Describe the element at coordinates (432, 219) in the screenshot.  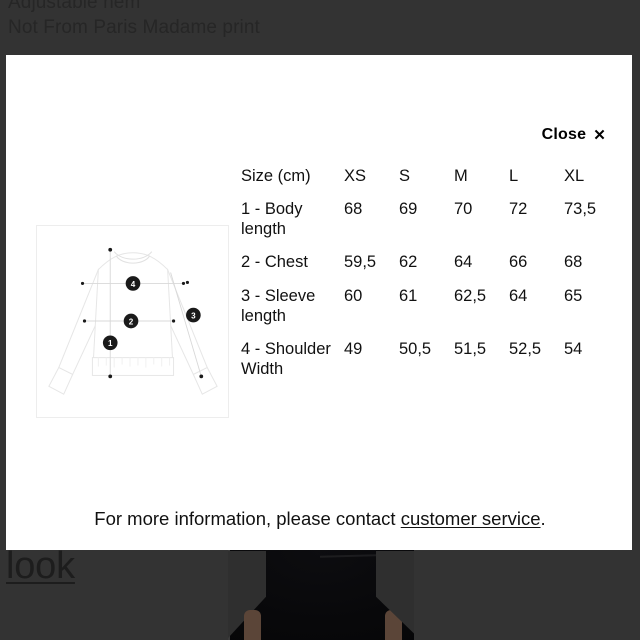
I see `table-row: 1 - Body length 68 69 70 72 73,5` at that location.